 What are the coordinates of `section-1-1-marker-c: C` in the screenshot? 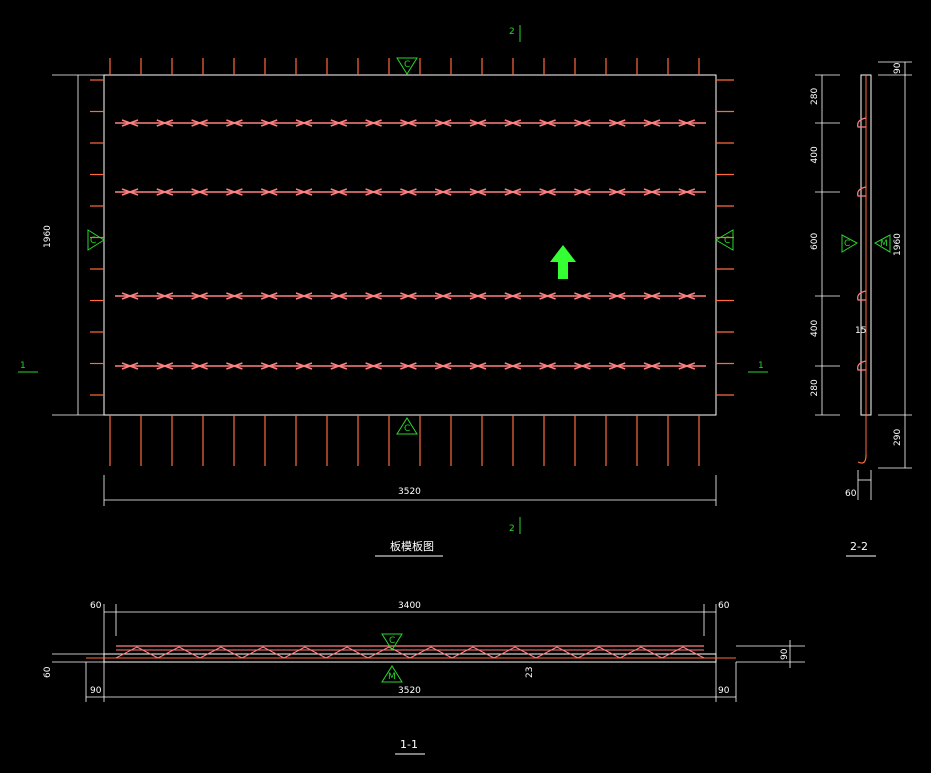 It's located at (392, 642).